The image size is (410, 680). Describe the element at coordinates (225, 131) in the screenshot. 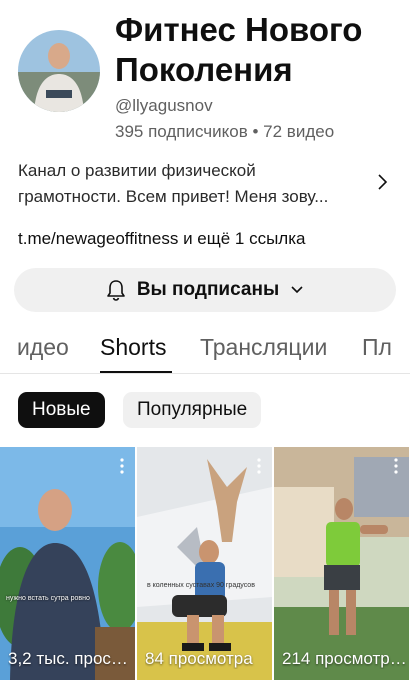

I see `channel-stats: 395 подписчиков • 72 видео` at that location.